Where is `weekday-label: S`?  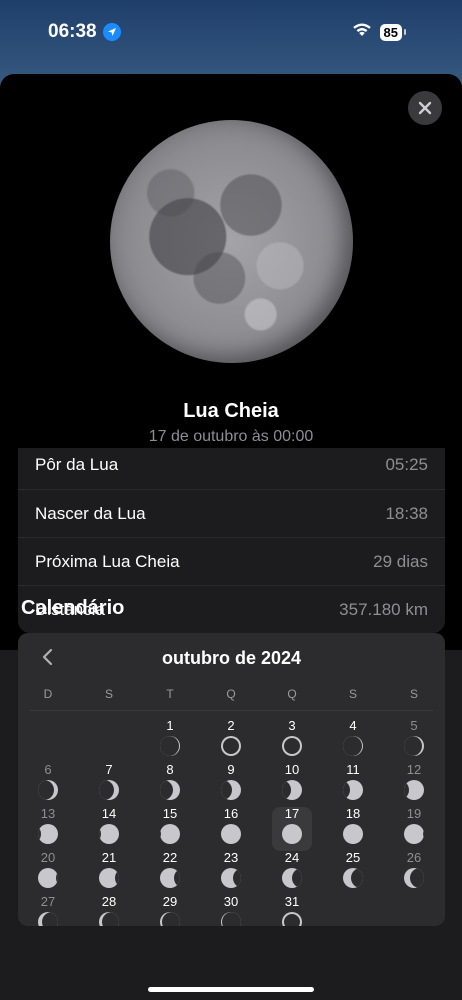
weekday-label: S is located at coordinates (108, 694).